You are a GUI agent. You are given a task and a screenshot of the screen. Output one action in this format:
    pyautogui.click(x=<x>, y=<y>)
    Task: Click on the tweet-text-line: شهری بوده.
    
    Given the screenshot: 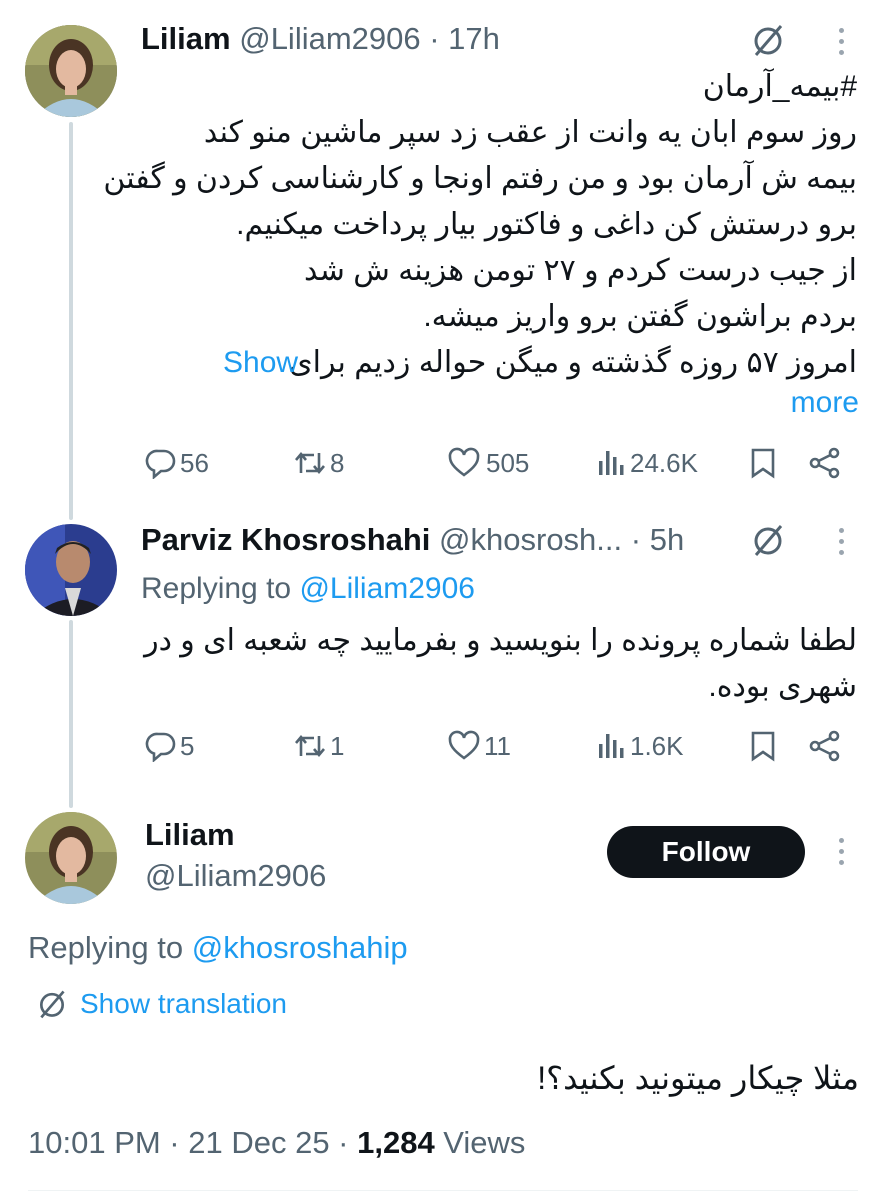 What is the action you would take?
    pyautogui.click(x=782, y=686)
    